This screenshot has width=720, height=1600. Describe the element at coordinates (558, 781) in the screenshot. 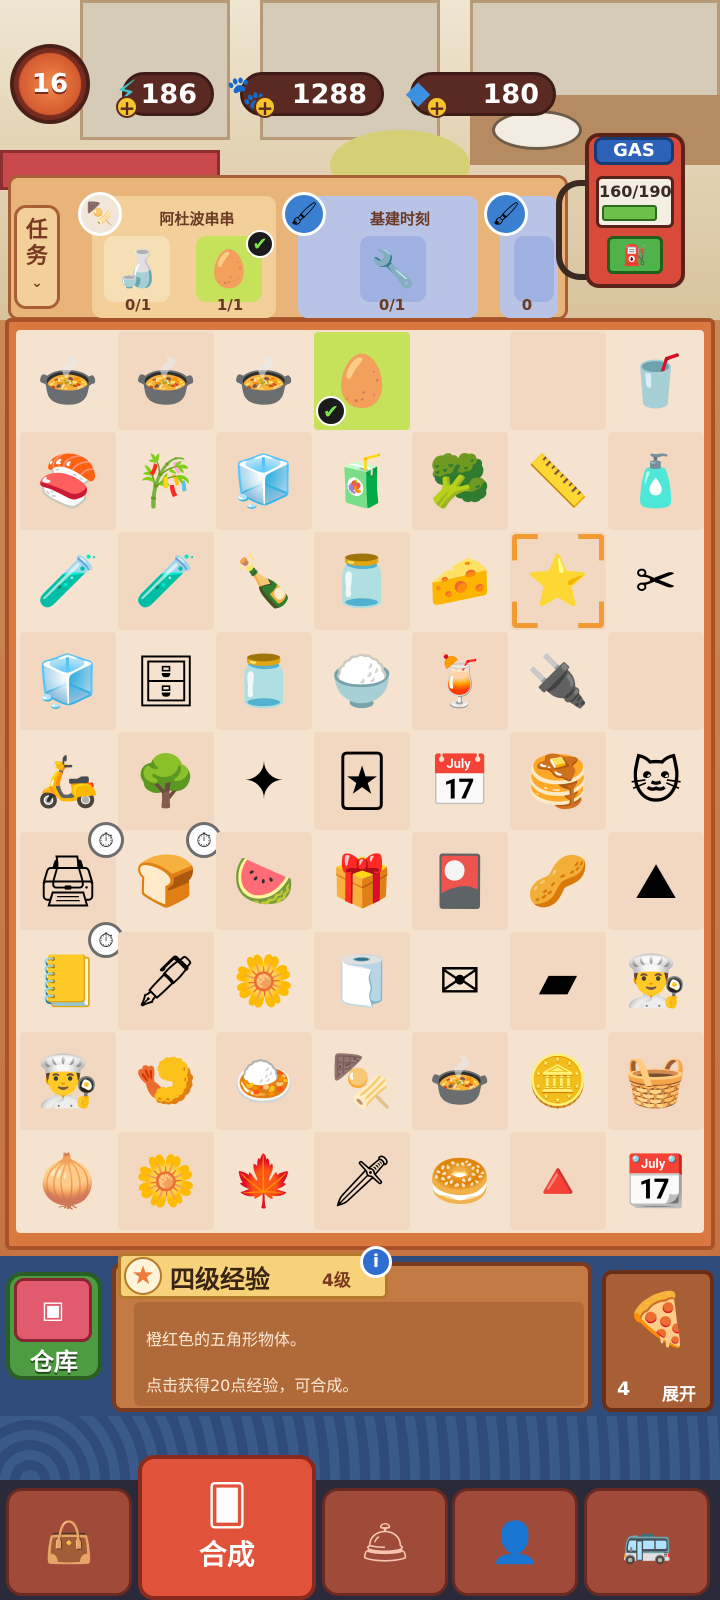

I see `board-cell: 🥞` at that location.